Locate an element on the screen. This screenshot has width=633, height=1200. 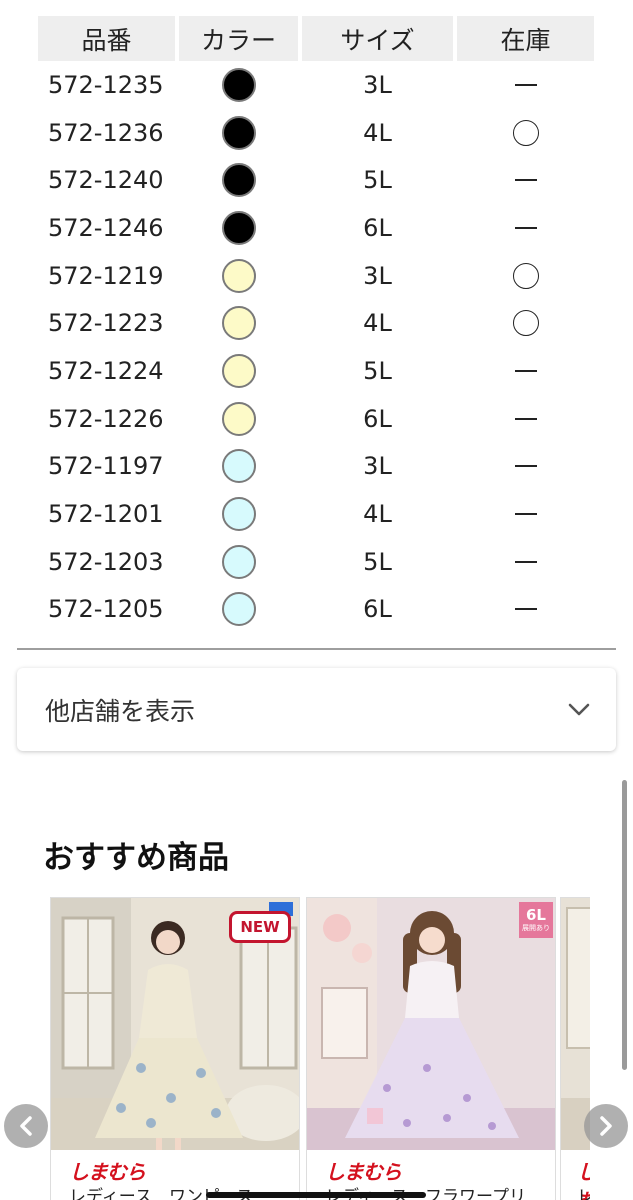
product-card: NEW しまむら レディース ワンピース is located at coordinates (175, 1048).